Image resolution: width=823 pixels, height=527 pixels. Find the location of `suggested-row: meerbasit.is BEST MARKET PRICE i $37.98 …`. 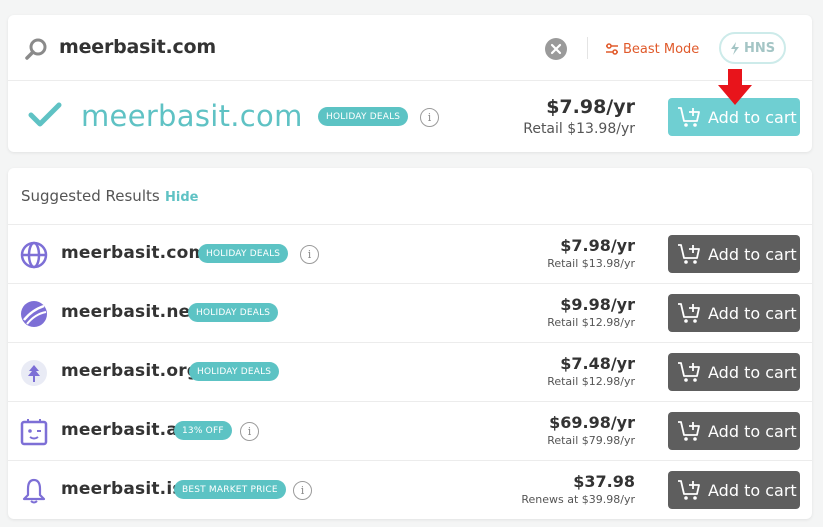

suggested-row: meerbasit.is BEST MARKET PRICE i $37.98 … is located at coordinates (410, 490).